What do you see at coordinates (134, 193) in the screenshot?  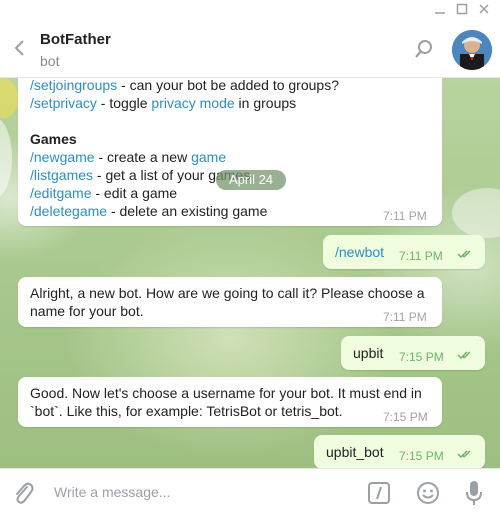 I see `message-text: - edit a game` at bounding box center [134, 193].